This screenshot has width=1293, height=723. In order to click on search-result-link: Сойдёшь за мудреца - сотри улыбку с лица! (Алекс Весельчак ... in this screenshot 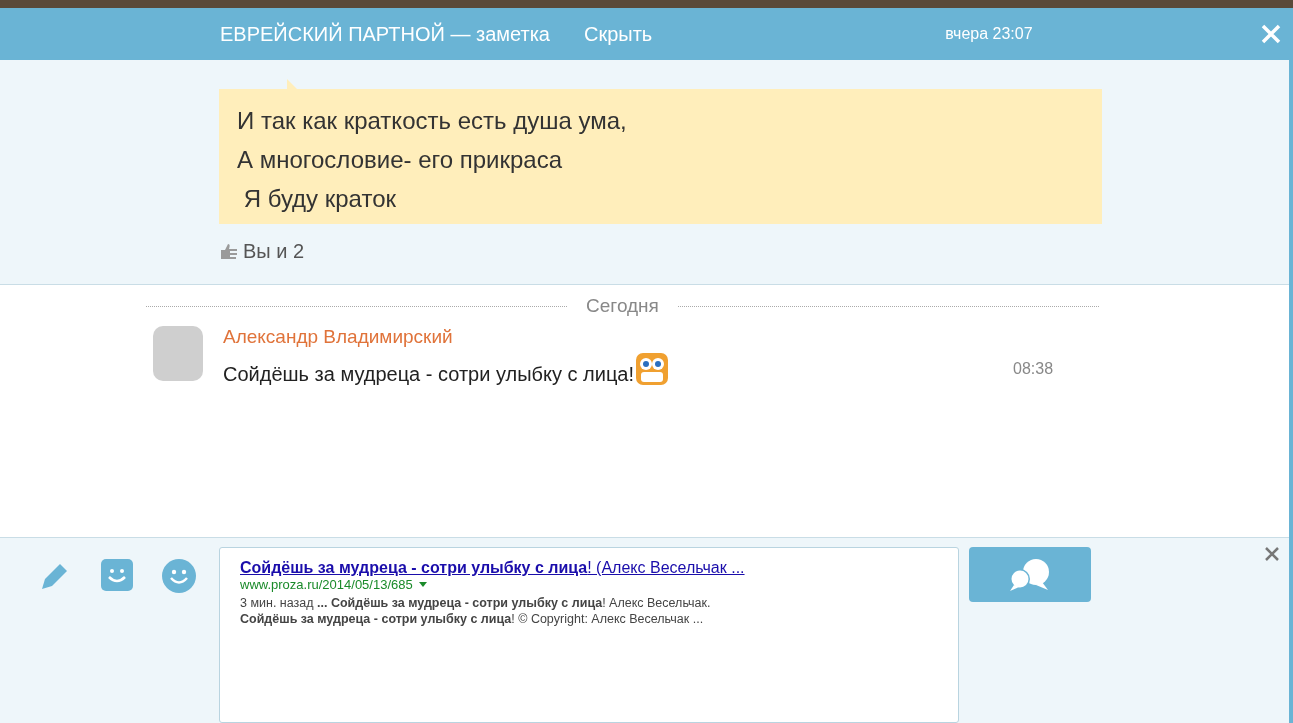, I will do `click(492, 568)`.